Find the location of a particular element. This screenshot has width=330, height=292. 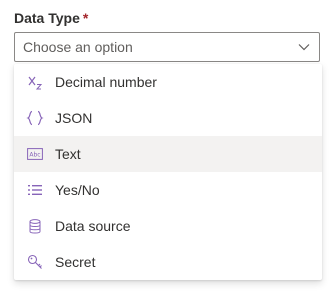

dropdown-placeholder: Choose an option is located at coordinates (78, 47).